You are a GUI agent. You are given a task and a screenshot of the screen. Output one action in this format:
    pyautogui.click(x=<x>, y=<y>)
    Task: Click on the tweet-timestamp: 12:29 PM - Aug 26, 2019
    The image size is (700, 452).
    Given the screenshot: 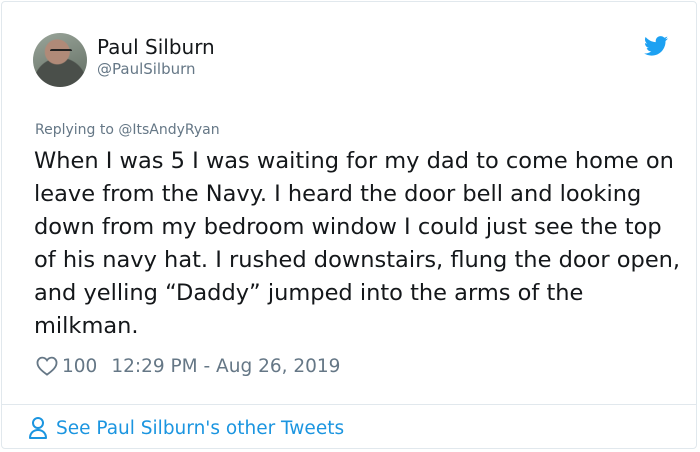 What is the action you would take?
    pyautogui.click(x=225, y=366)
    